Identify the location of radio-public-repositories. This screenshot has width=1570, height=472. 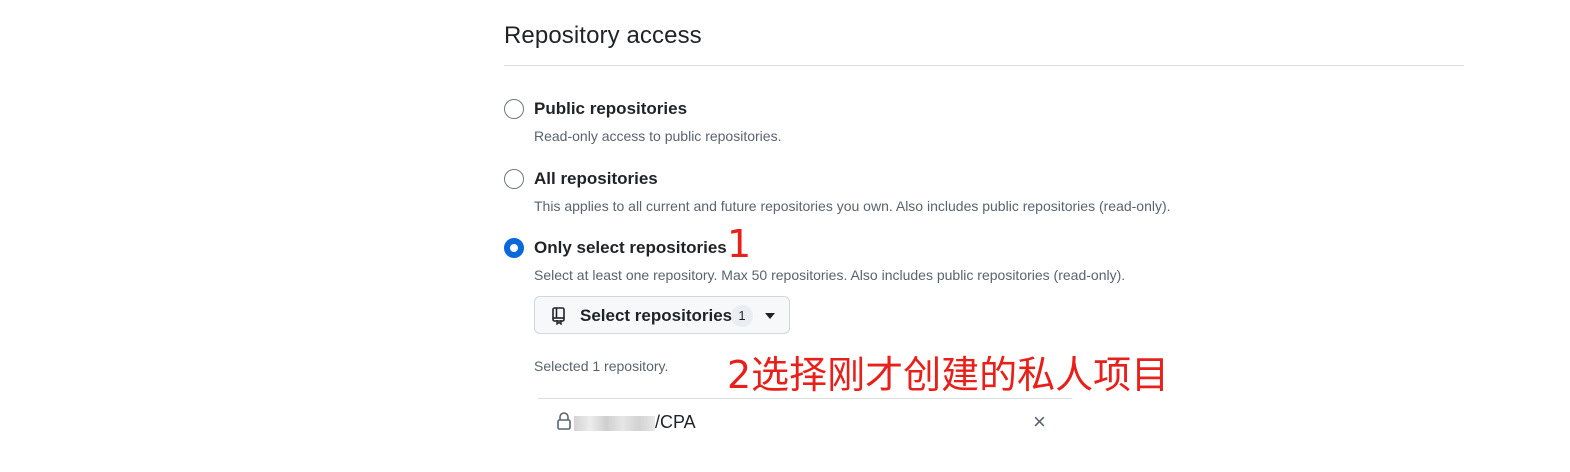
(514, 109).